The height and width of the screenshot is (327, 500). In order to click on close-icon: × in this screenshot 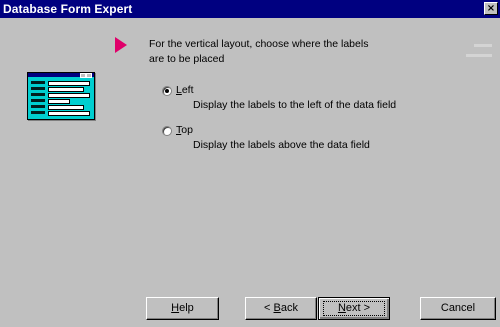, I will do `click(491, 8)`.